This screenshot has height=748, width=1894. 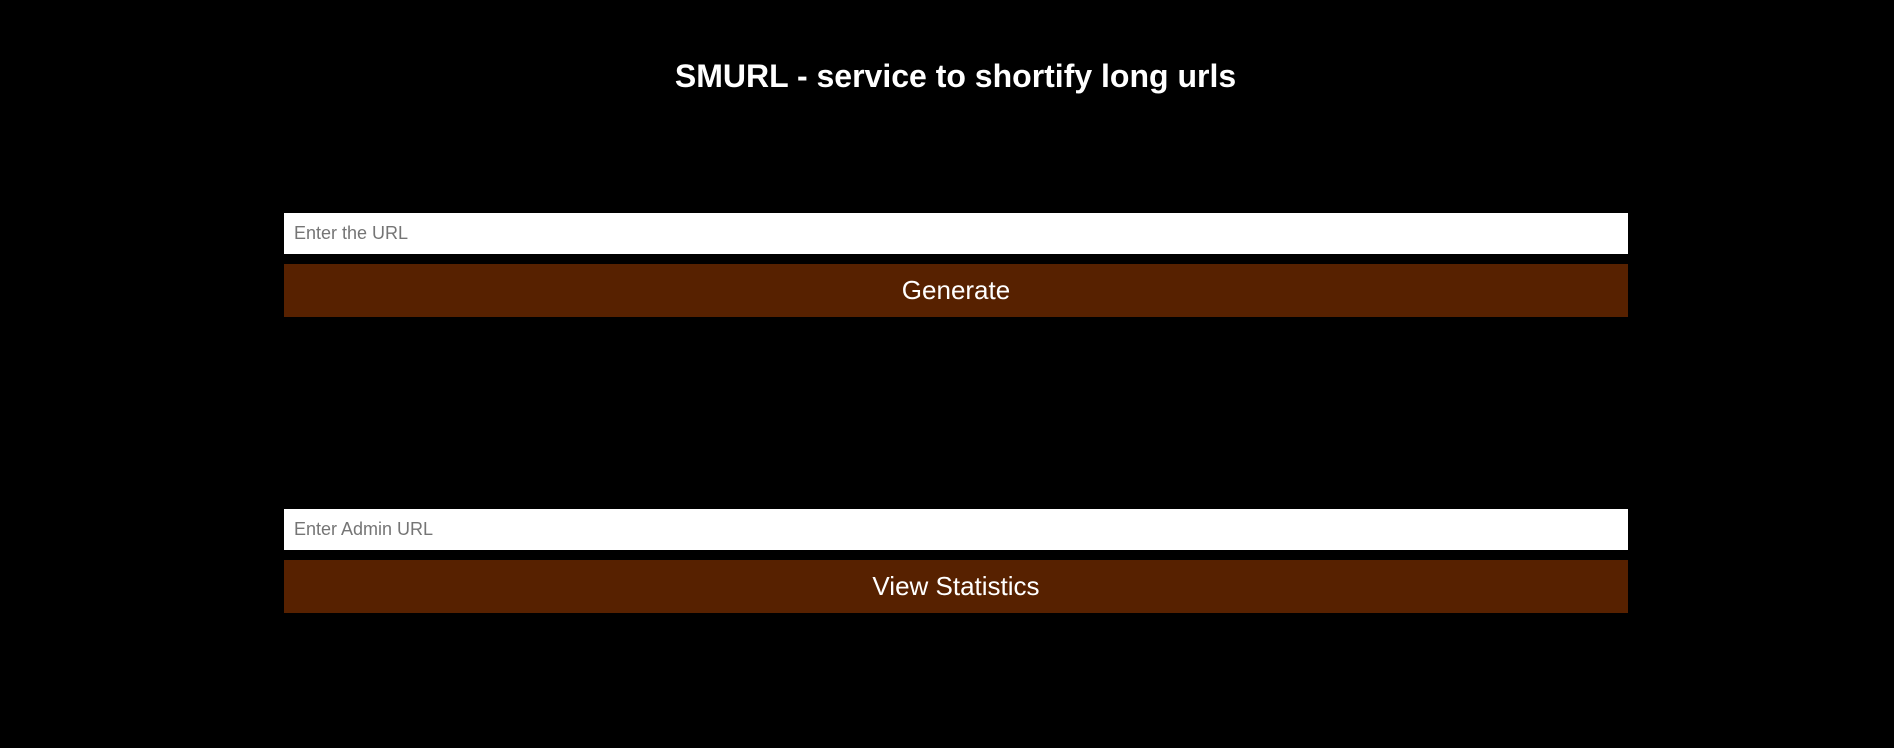 What do you see at coordinates (955, 76) in the screenshot?
I see `page-title: SMURL - service to shortify long urls` at bounding box center [955, 76].